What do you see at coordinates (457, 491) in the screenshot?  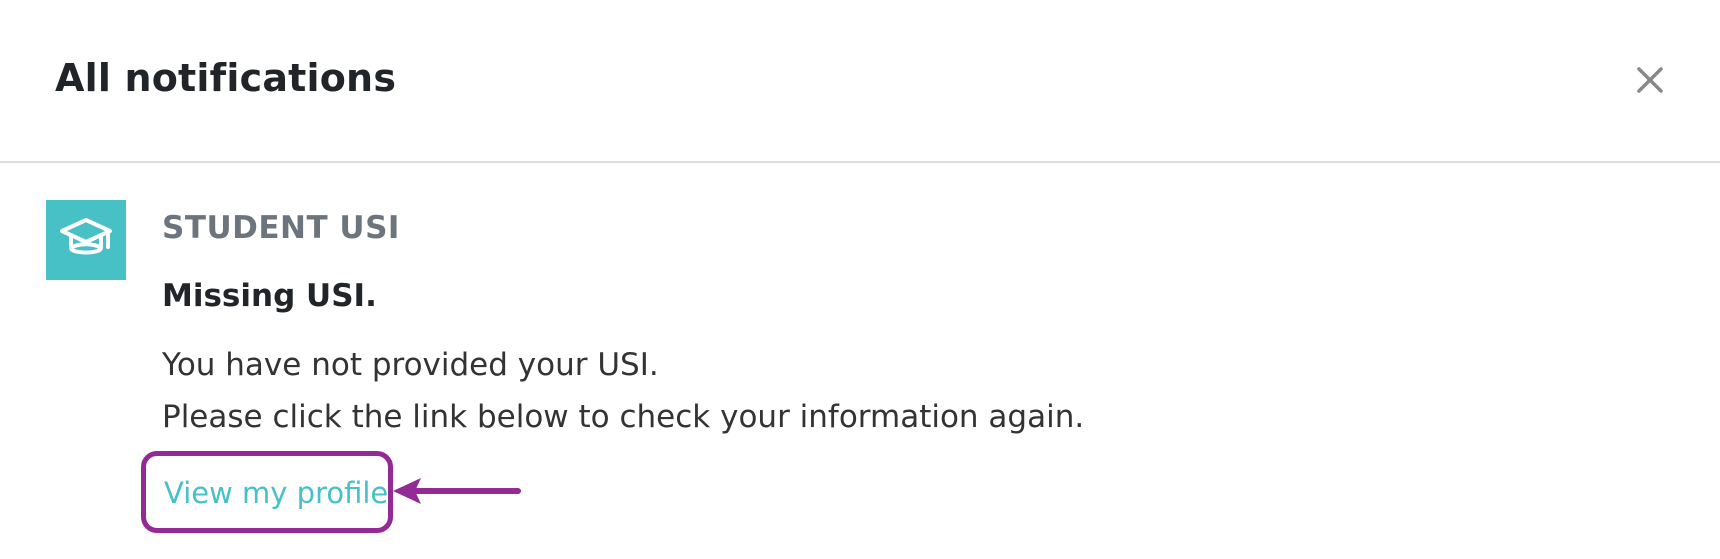 I see `arrow-left-icon` at bounding box center [457, 491].